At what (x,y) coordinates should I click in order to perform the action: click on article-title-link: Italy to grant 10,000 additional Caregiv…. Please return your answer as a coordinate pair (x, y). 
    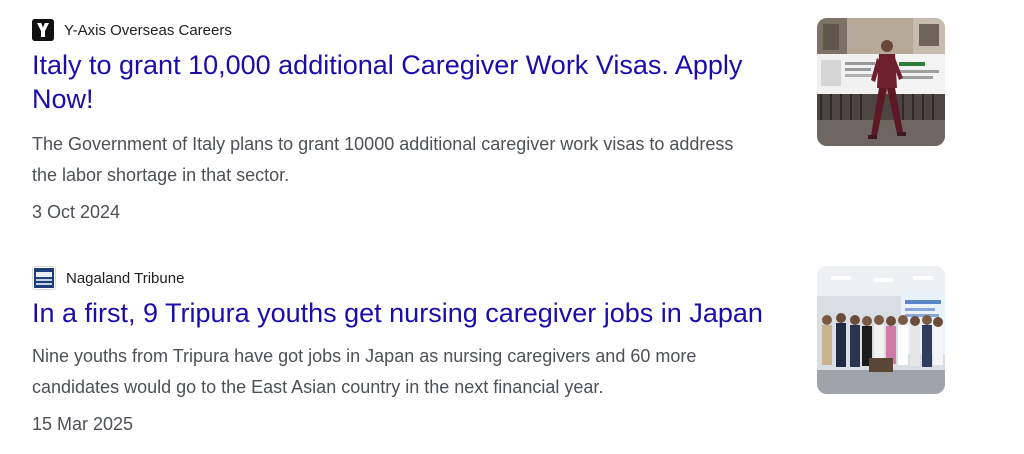
    Looking at the image, I should click on (412, 82).